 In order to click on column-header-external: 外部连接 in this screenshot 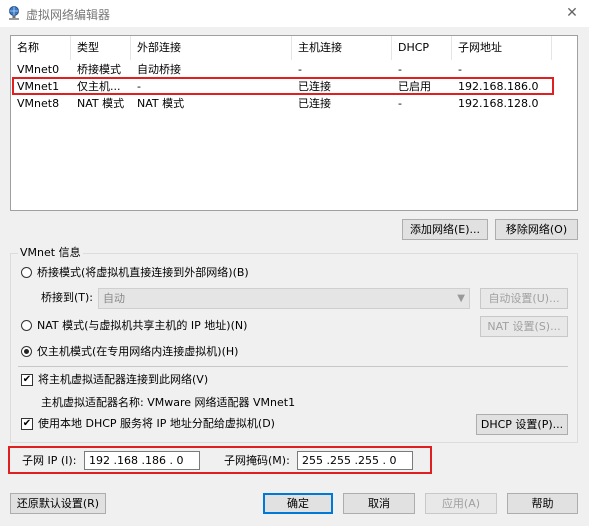, I will do `click(211, 48)`.